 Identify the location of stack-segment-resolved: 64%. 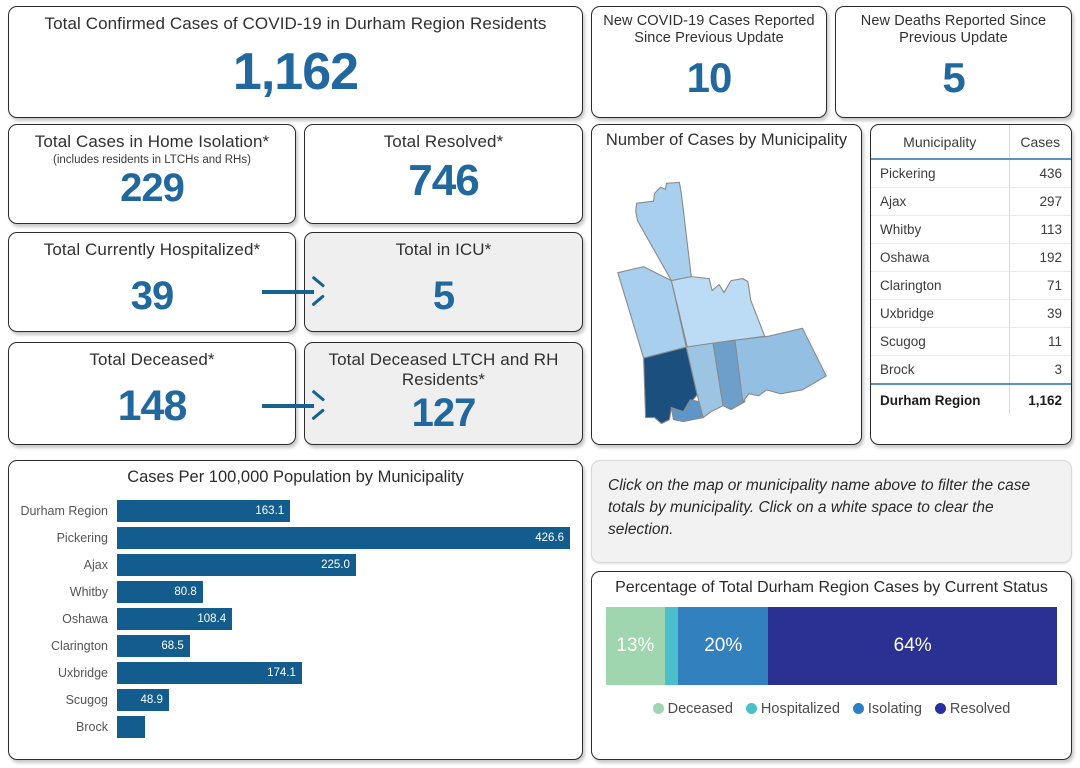
(912, 645).